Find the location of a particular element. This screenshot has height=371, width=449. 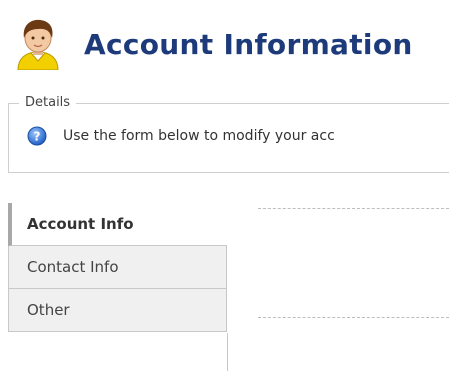

tab-other: Other is located at coordinates (117, 310).